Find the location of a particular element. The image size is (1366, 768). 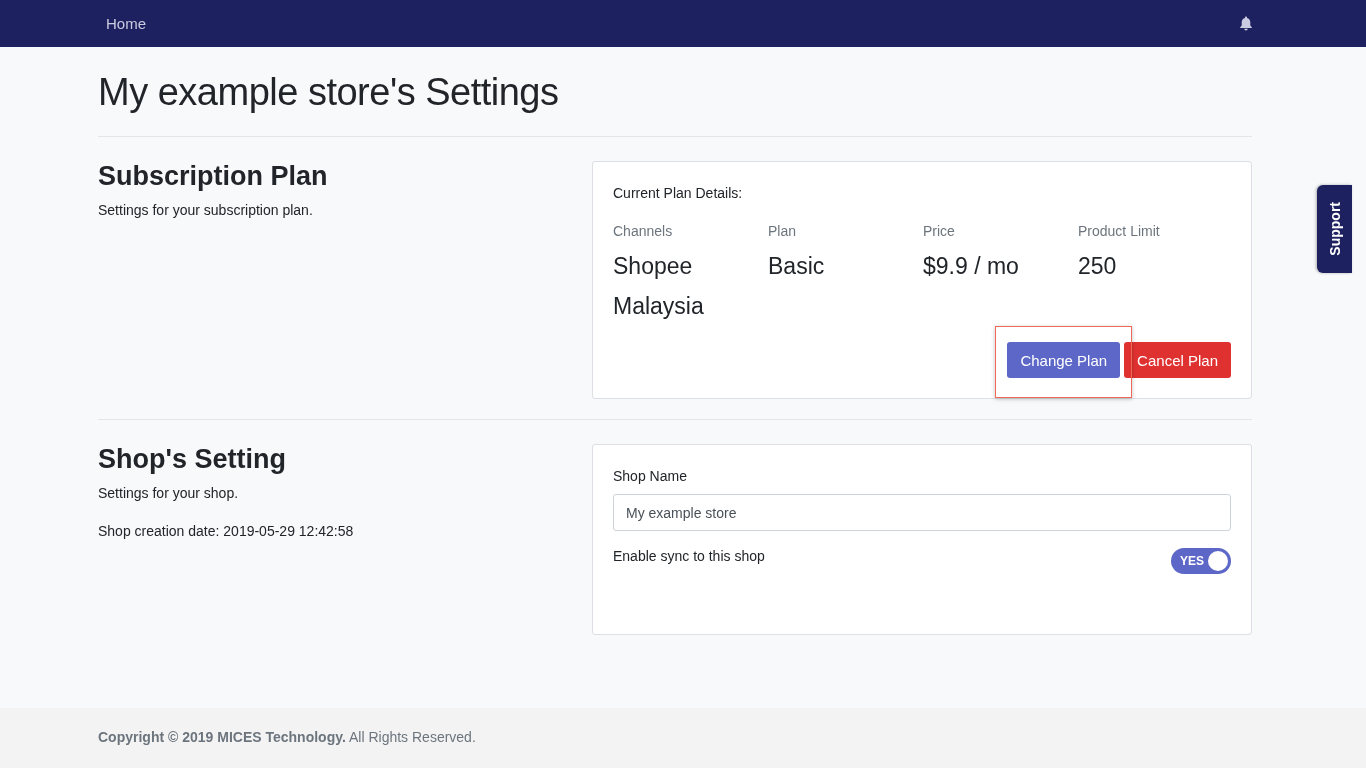

card-title: Current Plan Details: is located at coordinates (678, 193).